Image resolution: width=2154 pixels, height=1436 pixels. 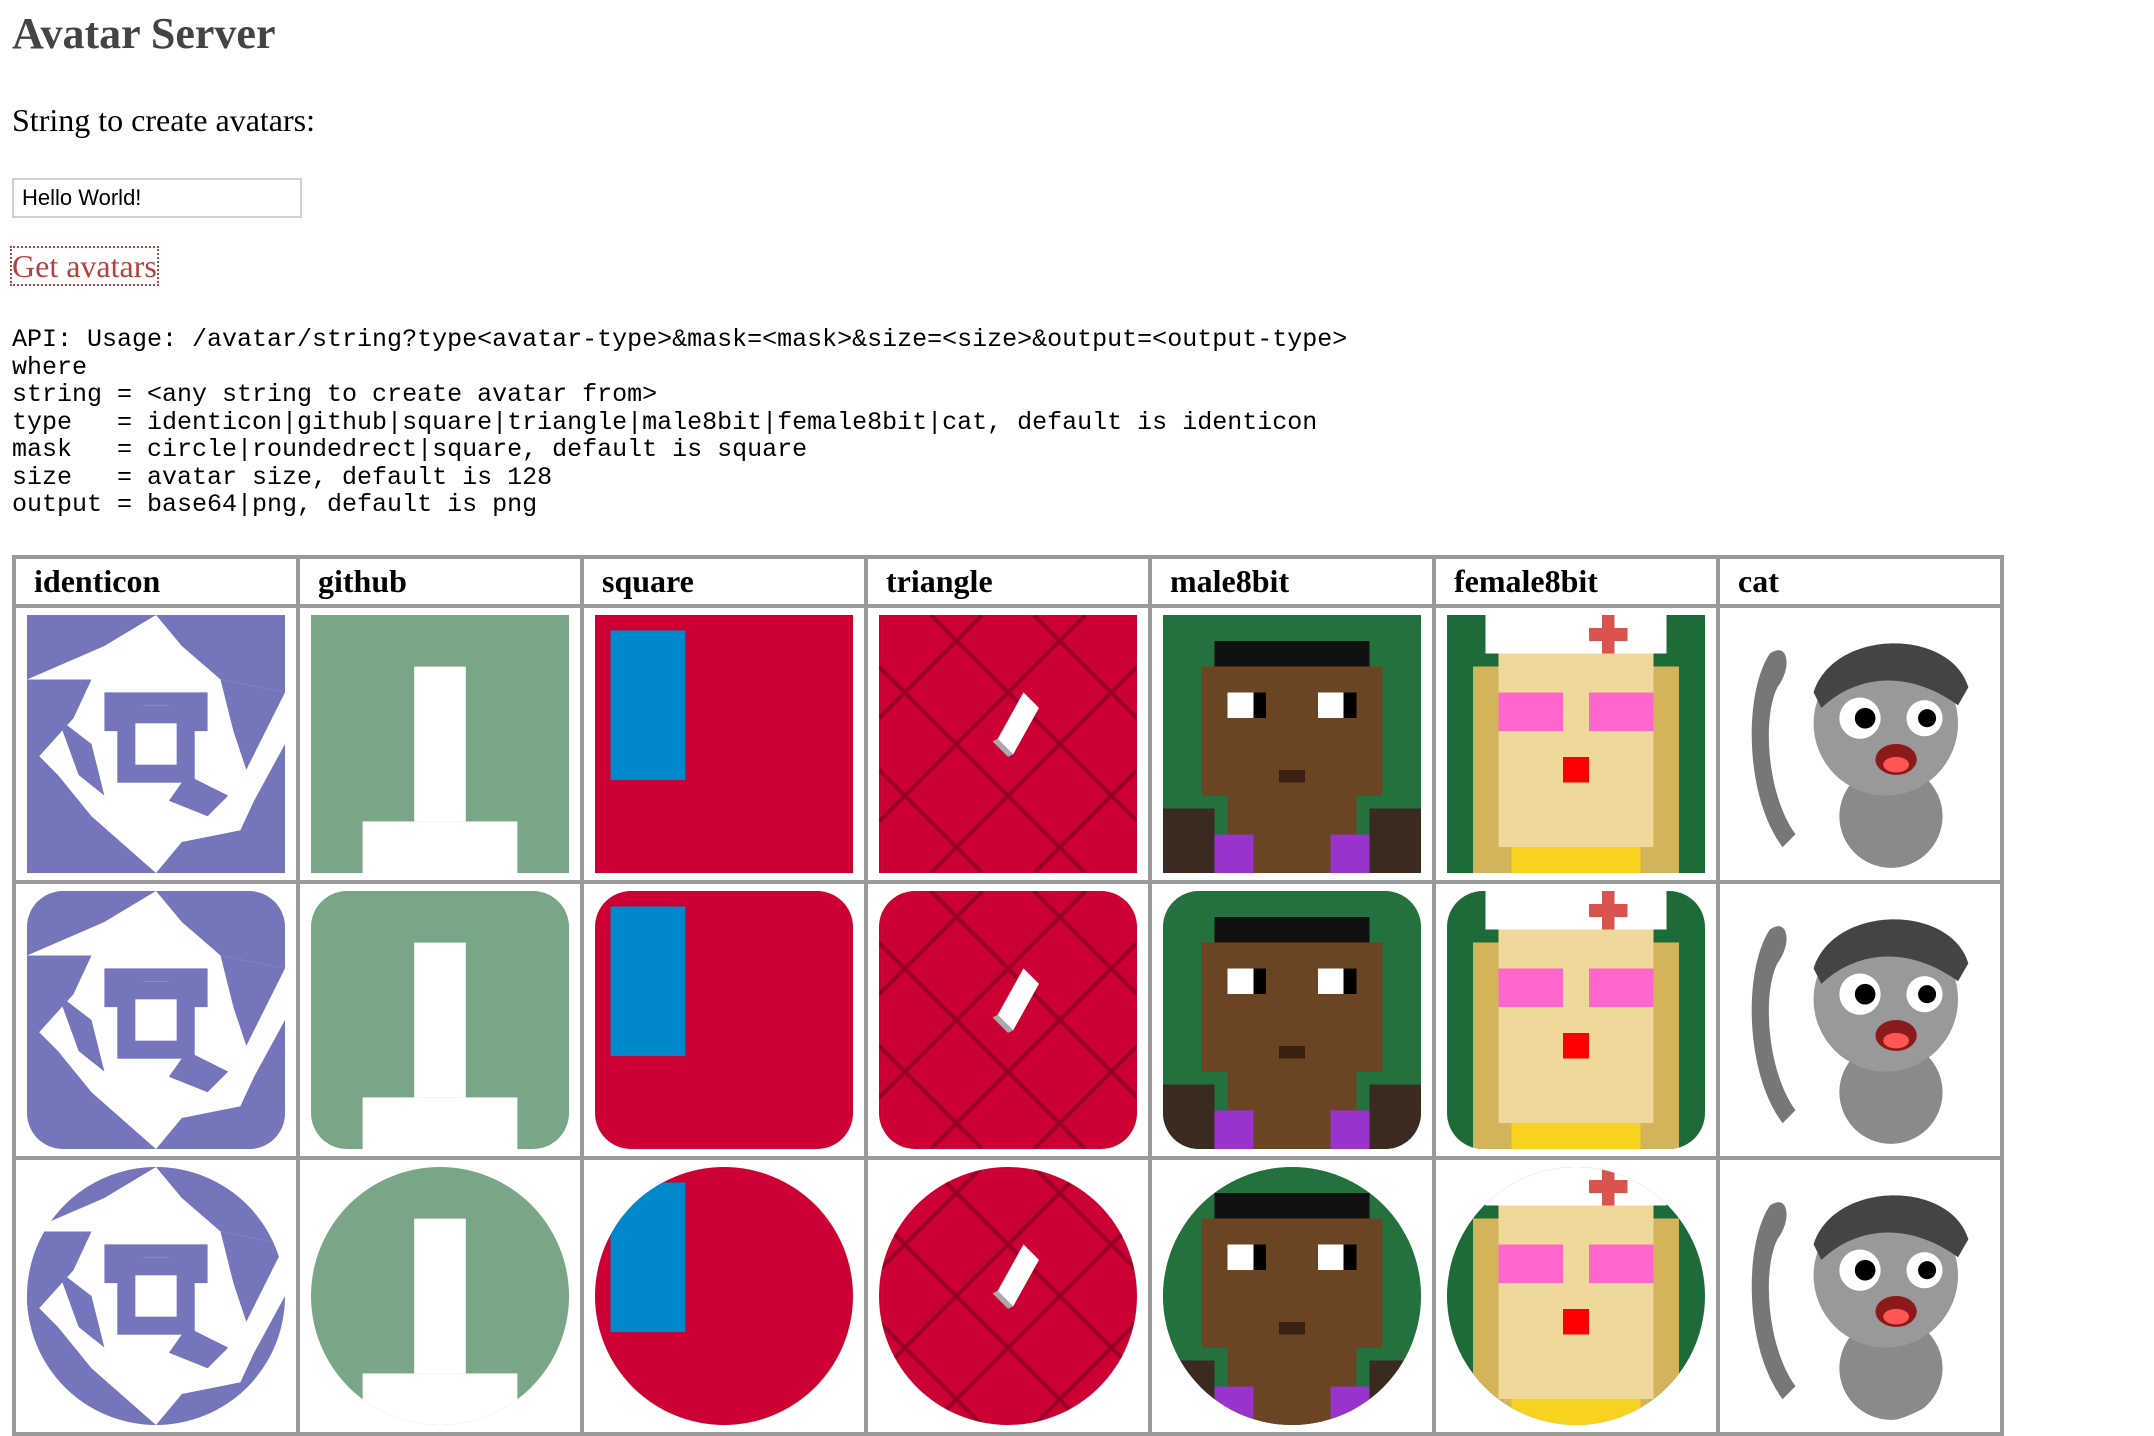 What do you see at coordinates (440, 581) in the screenshot?
I see `header-github: github` at bounding box center [440, 581].